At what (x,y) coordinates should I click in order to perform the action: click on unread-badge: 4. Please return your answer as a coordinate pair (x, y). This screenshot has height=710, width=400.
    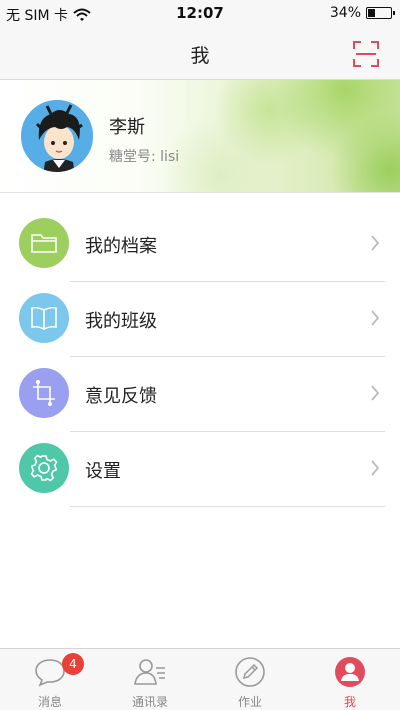
    Looking at the image, I should click on (73, 664).